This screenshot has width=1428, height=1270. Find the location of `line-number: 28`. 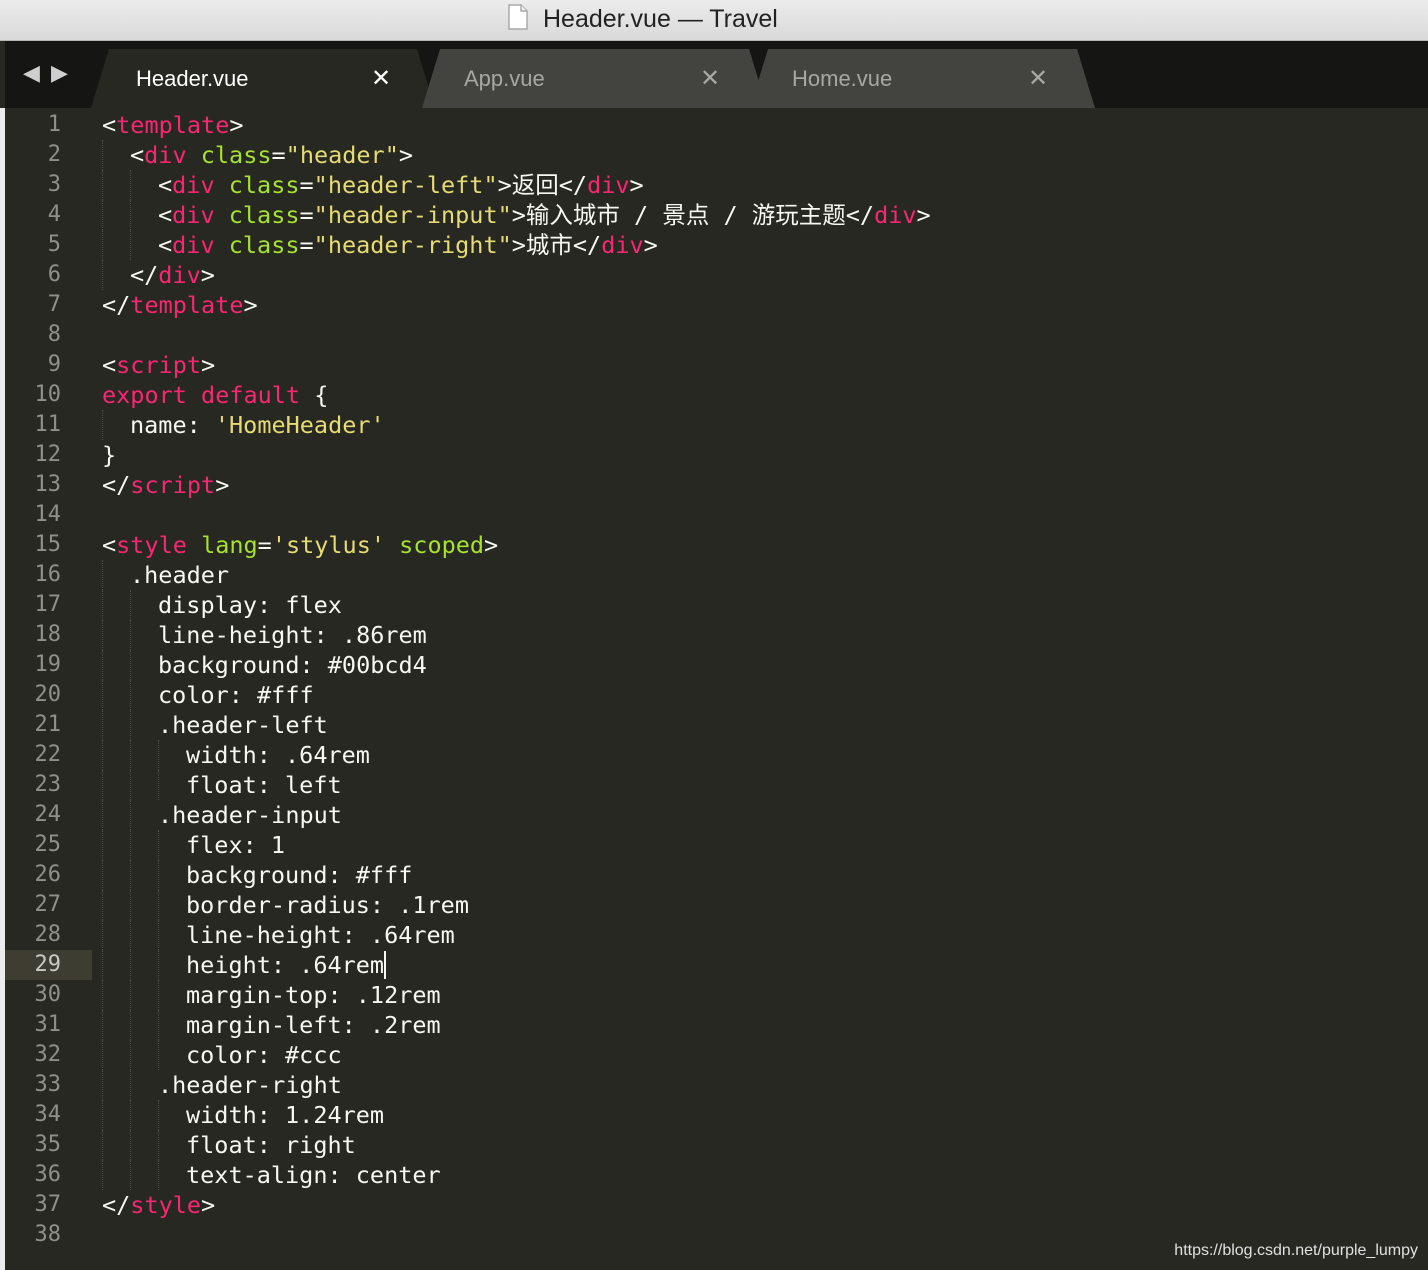

line-number: 28 is located at coordinates (48, 934).